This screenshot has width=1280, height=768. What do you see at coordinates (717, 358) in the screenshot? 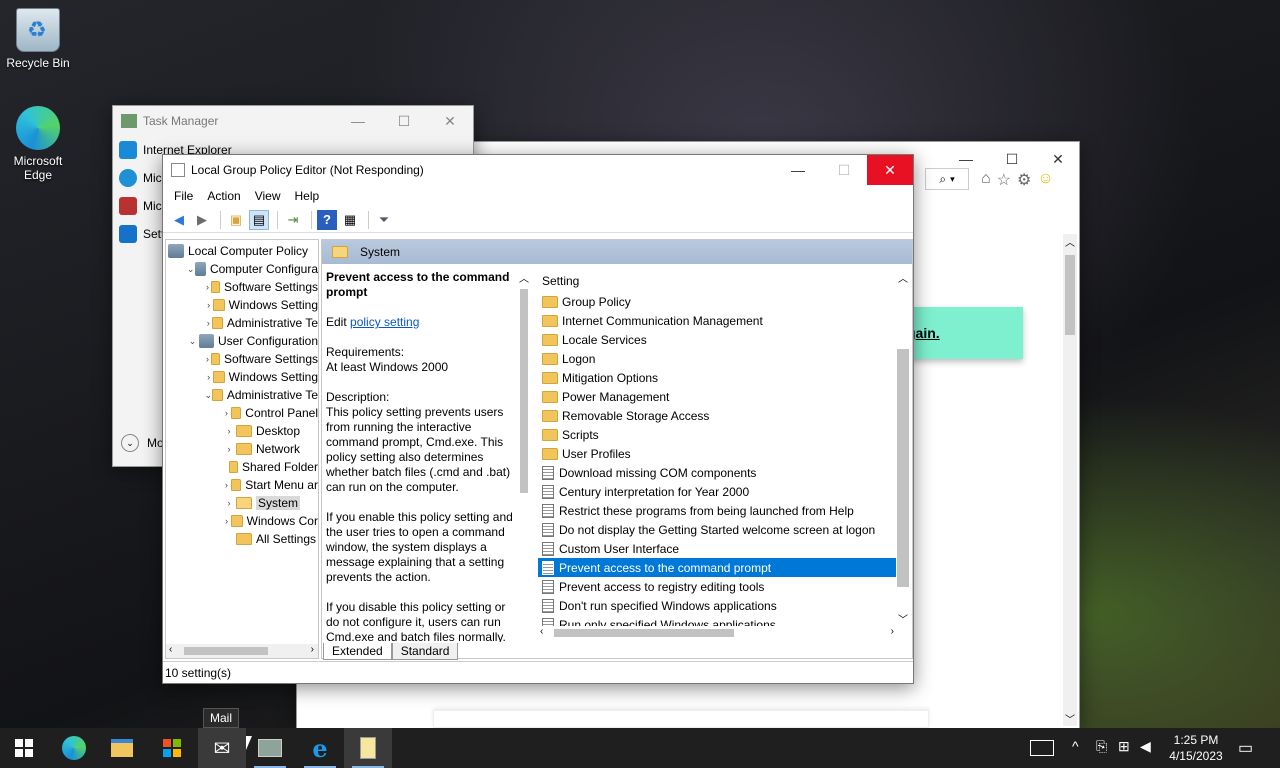
I see `list-item: Logon` at bounding box center [717, 358].